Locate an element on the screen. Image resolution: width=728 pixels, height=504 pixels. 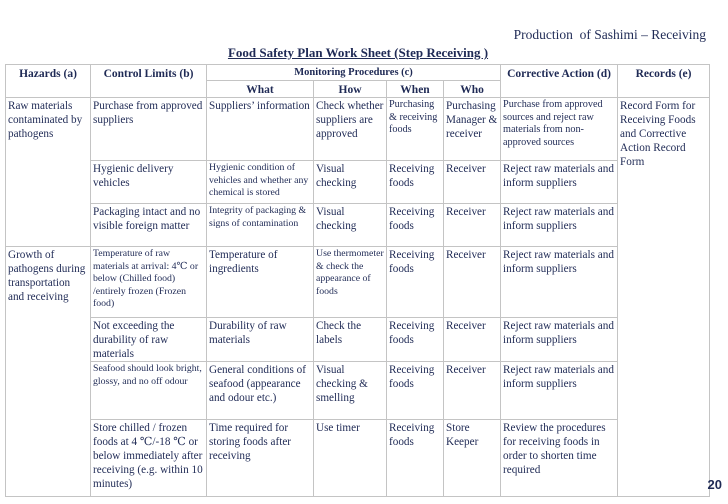
when-cell: Purchasing & receiving foods is located at coordinates (415, 129).